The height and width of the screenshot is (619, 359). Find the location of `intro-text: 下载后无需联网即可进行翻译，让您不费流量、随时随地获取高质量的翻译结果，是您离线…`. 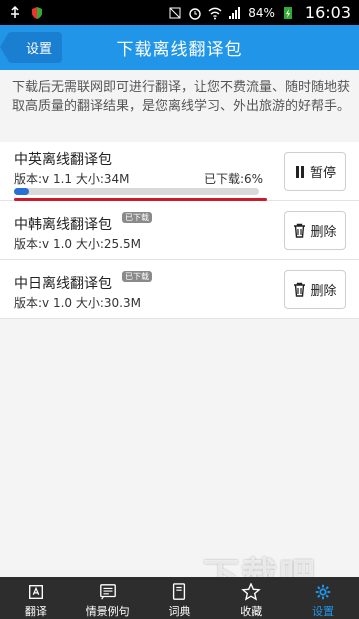

intro-text: 下载后无需联网即可进行翻译，让您不费流量、随时随地获取高质量的翻译结果，是您离线… is located at coordinates (181, 97).